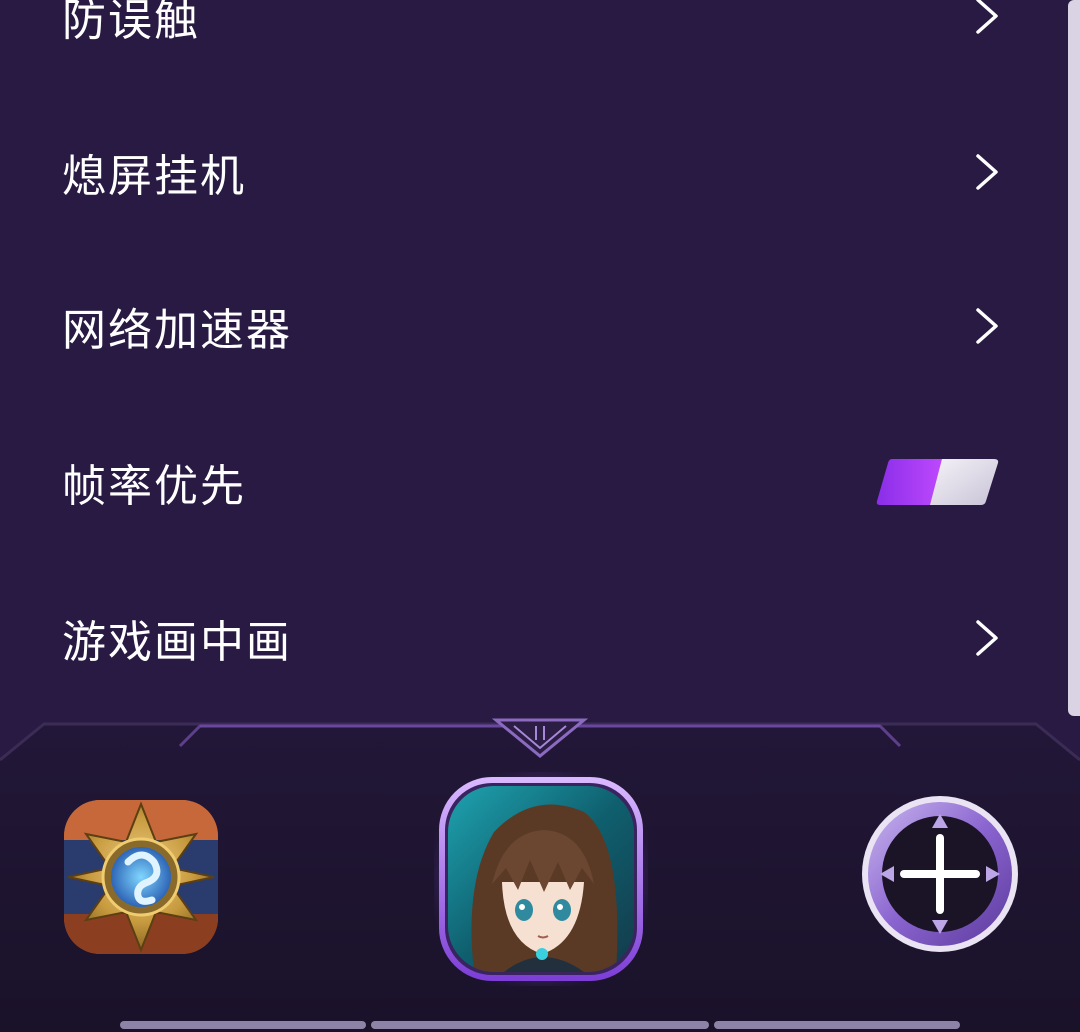  Describe the element at coordinates (131, 23) in the screenshot. I see `menu-item-label: 防误触` at that location.